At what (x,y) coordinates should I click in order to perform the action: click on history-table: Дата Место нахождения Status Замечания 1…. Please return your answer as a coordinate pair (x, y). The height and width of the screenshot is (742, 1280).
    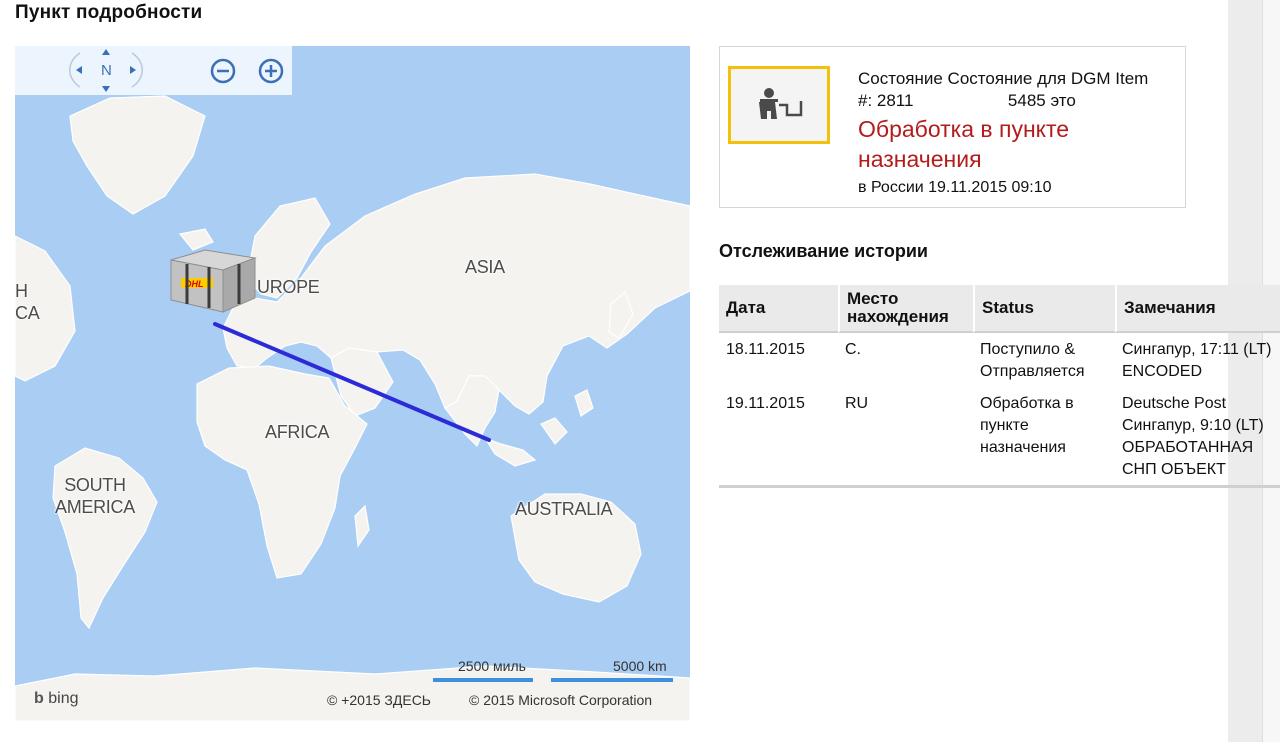
    Looking at the image, I should click on (999, 386).